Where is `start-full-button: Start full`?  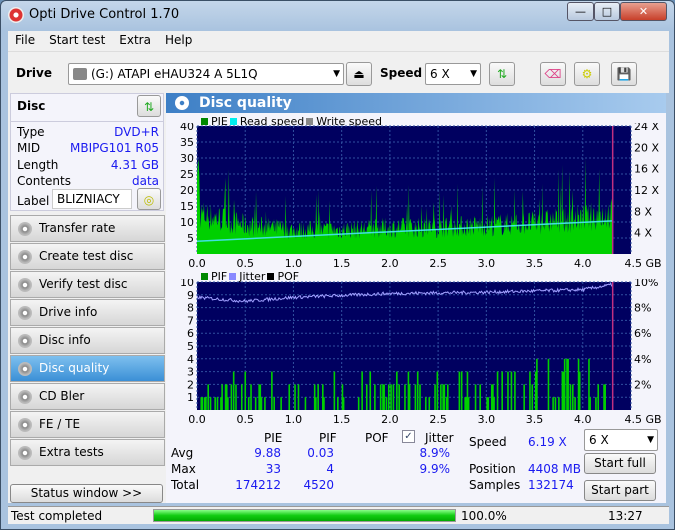
start-full-button: Start full is located at coordinates (620, 463).